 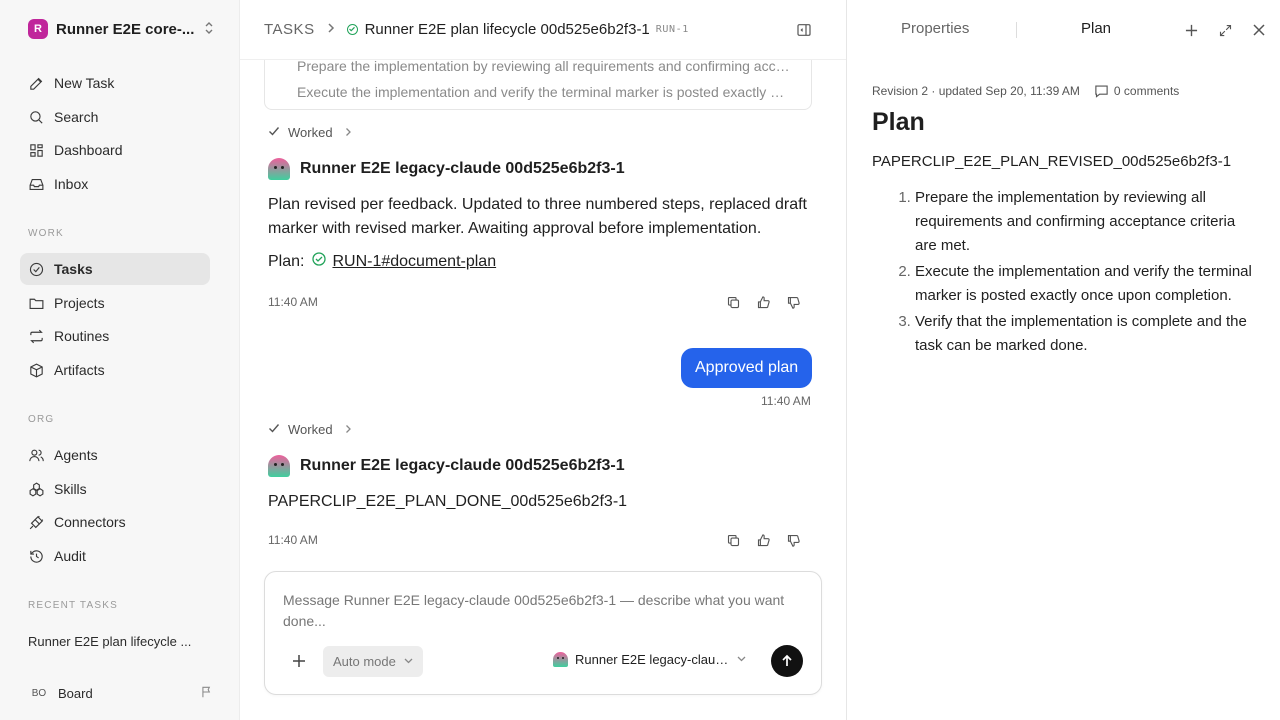 I want to click on flag-icon, so click(x=207, y=693).